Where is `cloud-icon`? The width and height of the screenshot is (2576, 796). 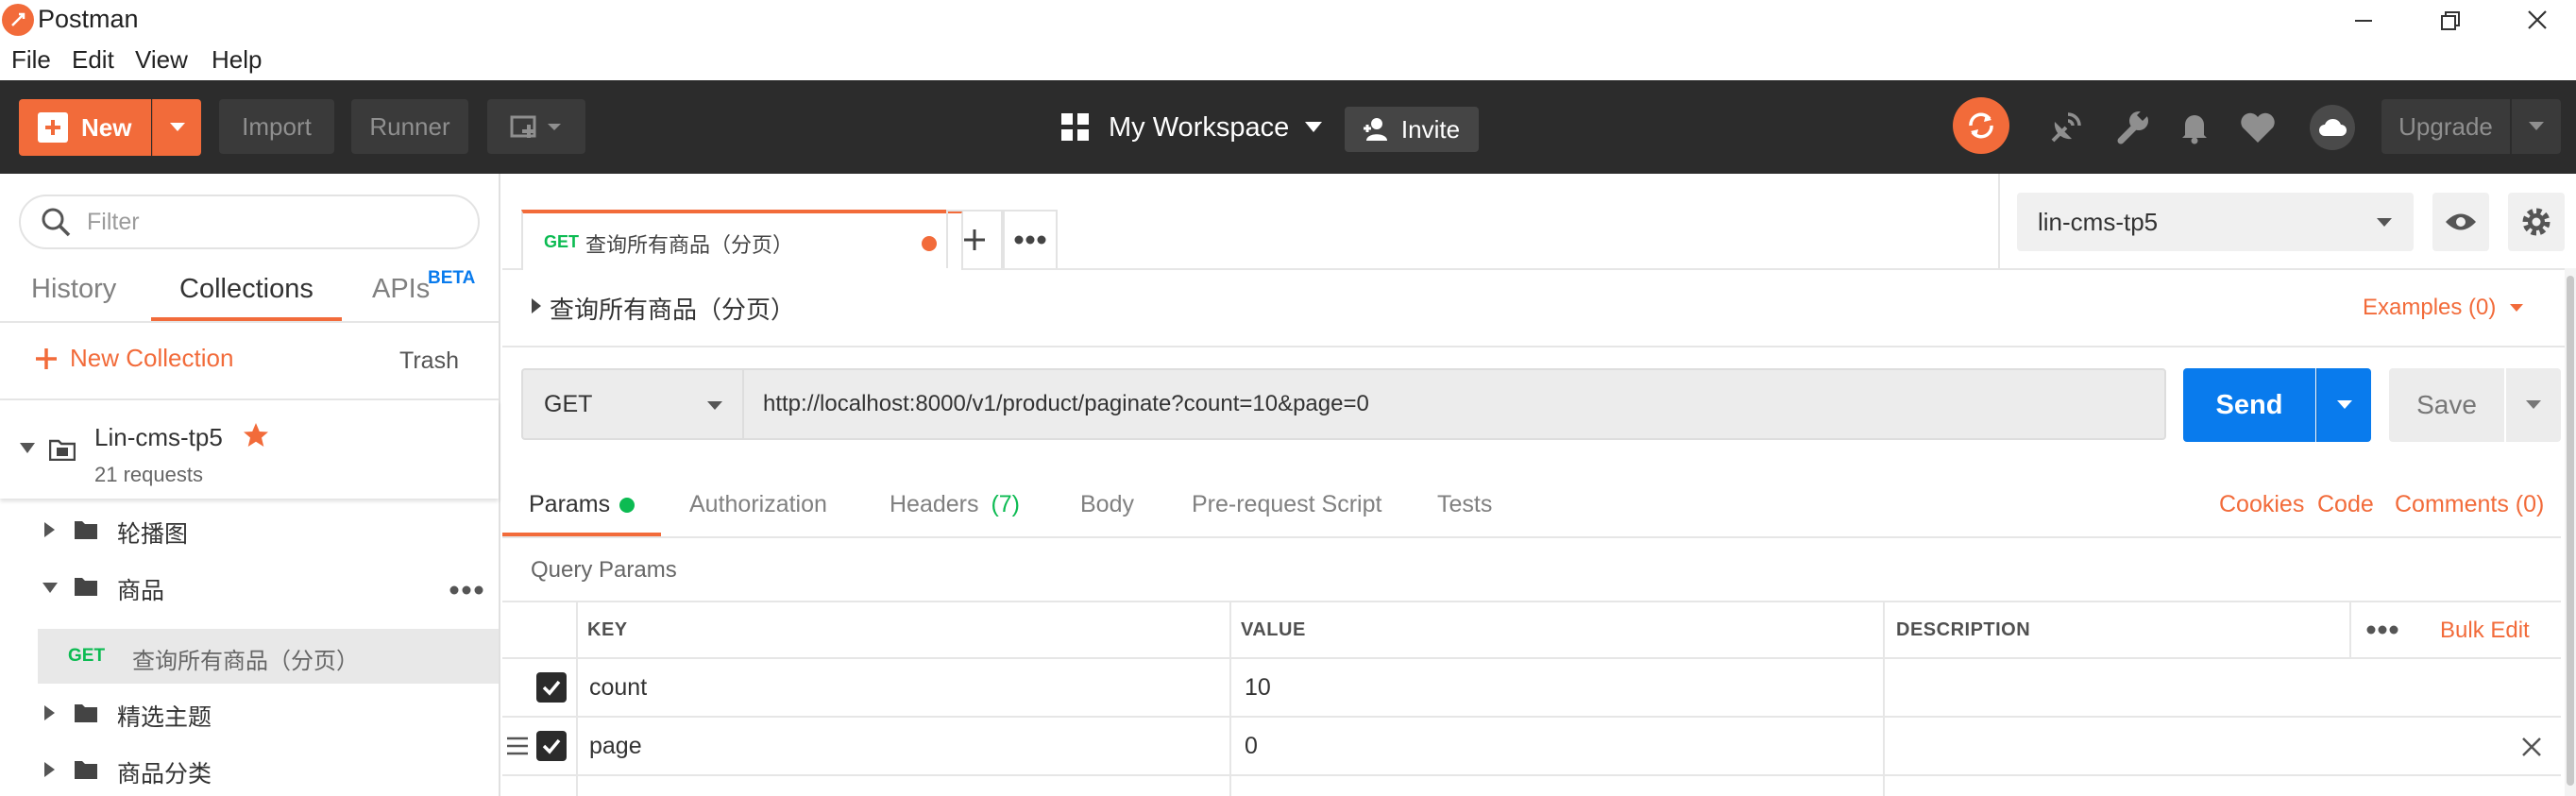
cloud-icon is located at coordinates (2333, 127).